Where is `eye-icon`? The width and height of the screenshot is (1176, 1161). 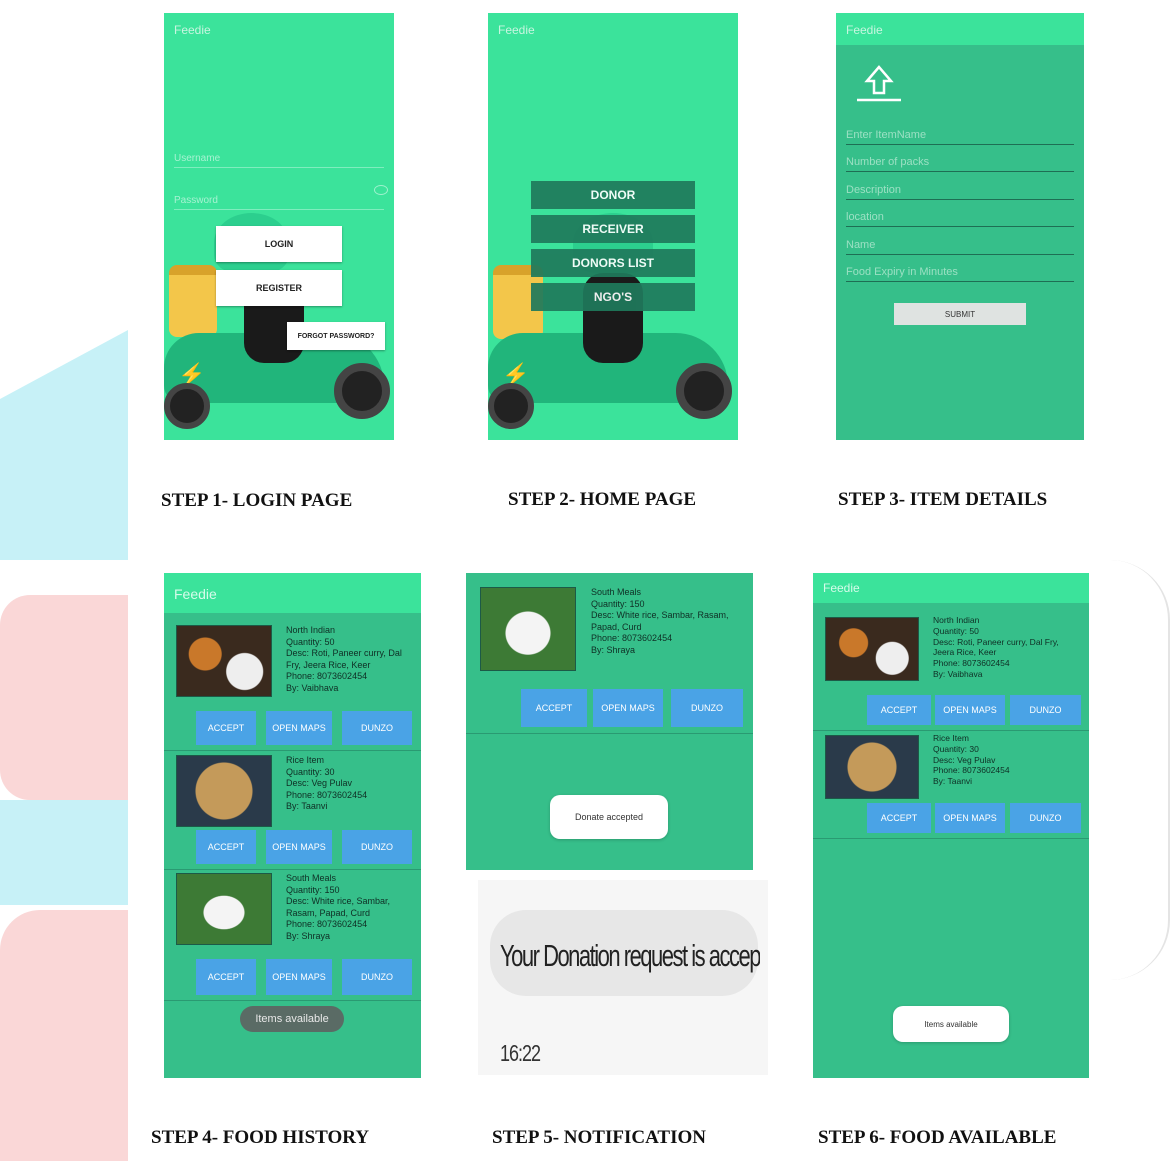 eye-icon is located at coordinates (381, 190).